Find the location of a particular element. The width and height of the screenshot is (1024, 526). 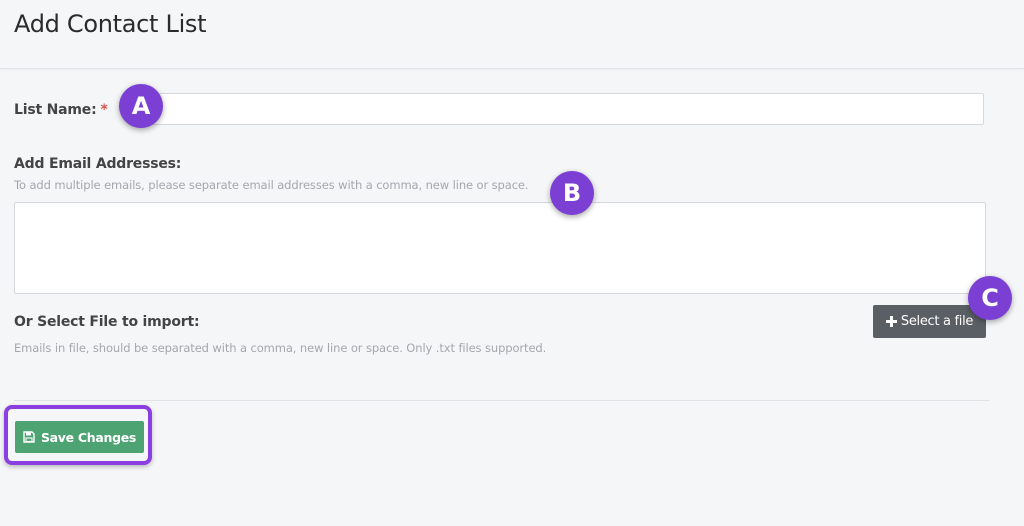

annotation-marker-b: B is located at coordinates (572, 193).